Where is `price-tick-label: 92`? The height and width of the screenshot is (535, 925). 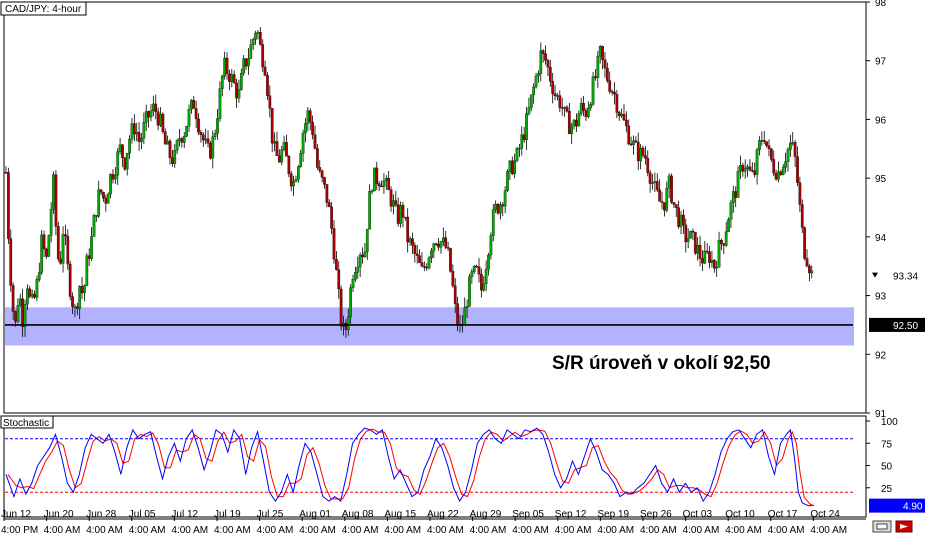
price-tick-label: 92 is located at coordinates (881, 355).